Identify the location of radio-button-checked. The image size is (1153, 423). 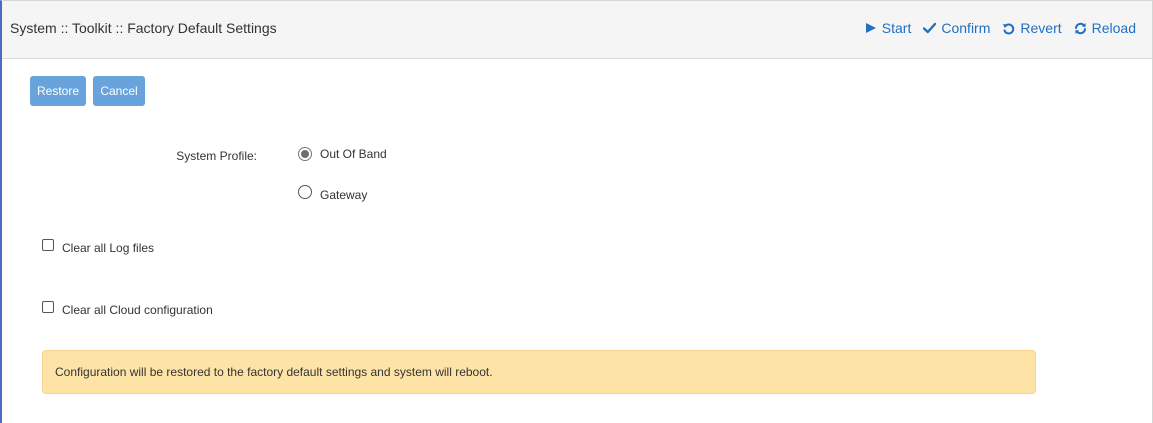
(305, 154).